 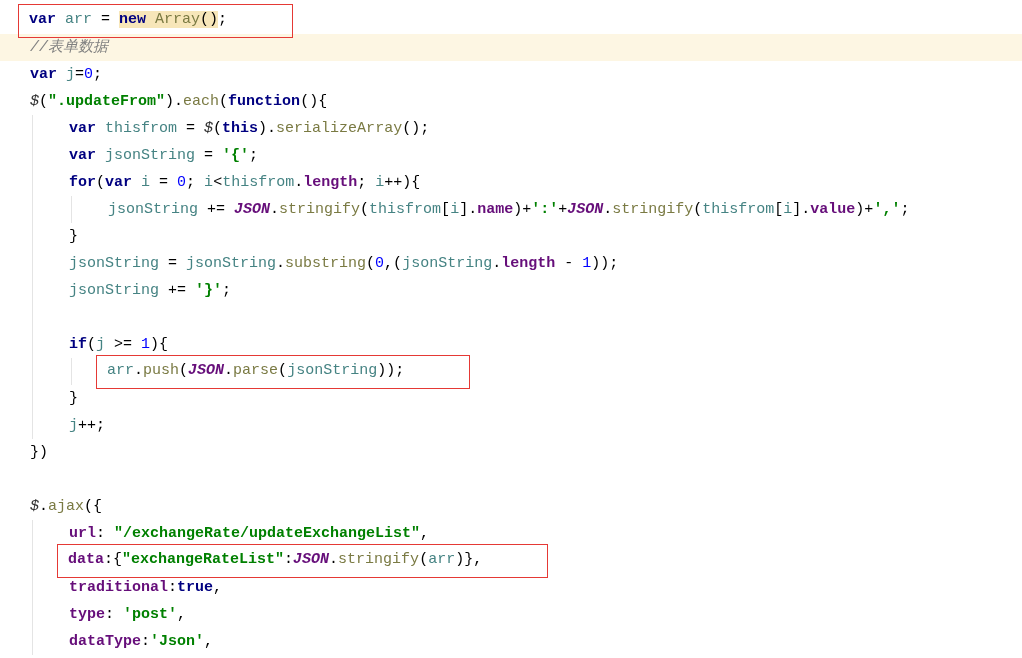 What do you see at coordinates (150, 291) in the screenshot?
I see `code-line: jsonString += '}';` at bounding box center [150, 291].